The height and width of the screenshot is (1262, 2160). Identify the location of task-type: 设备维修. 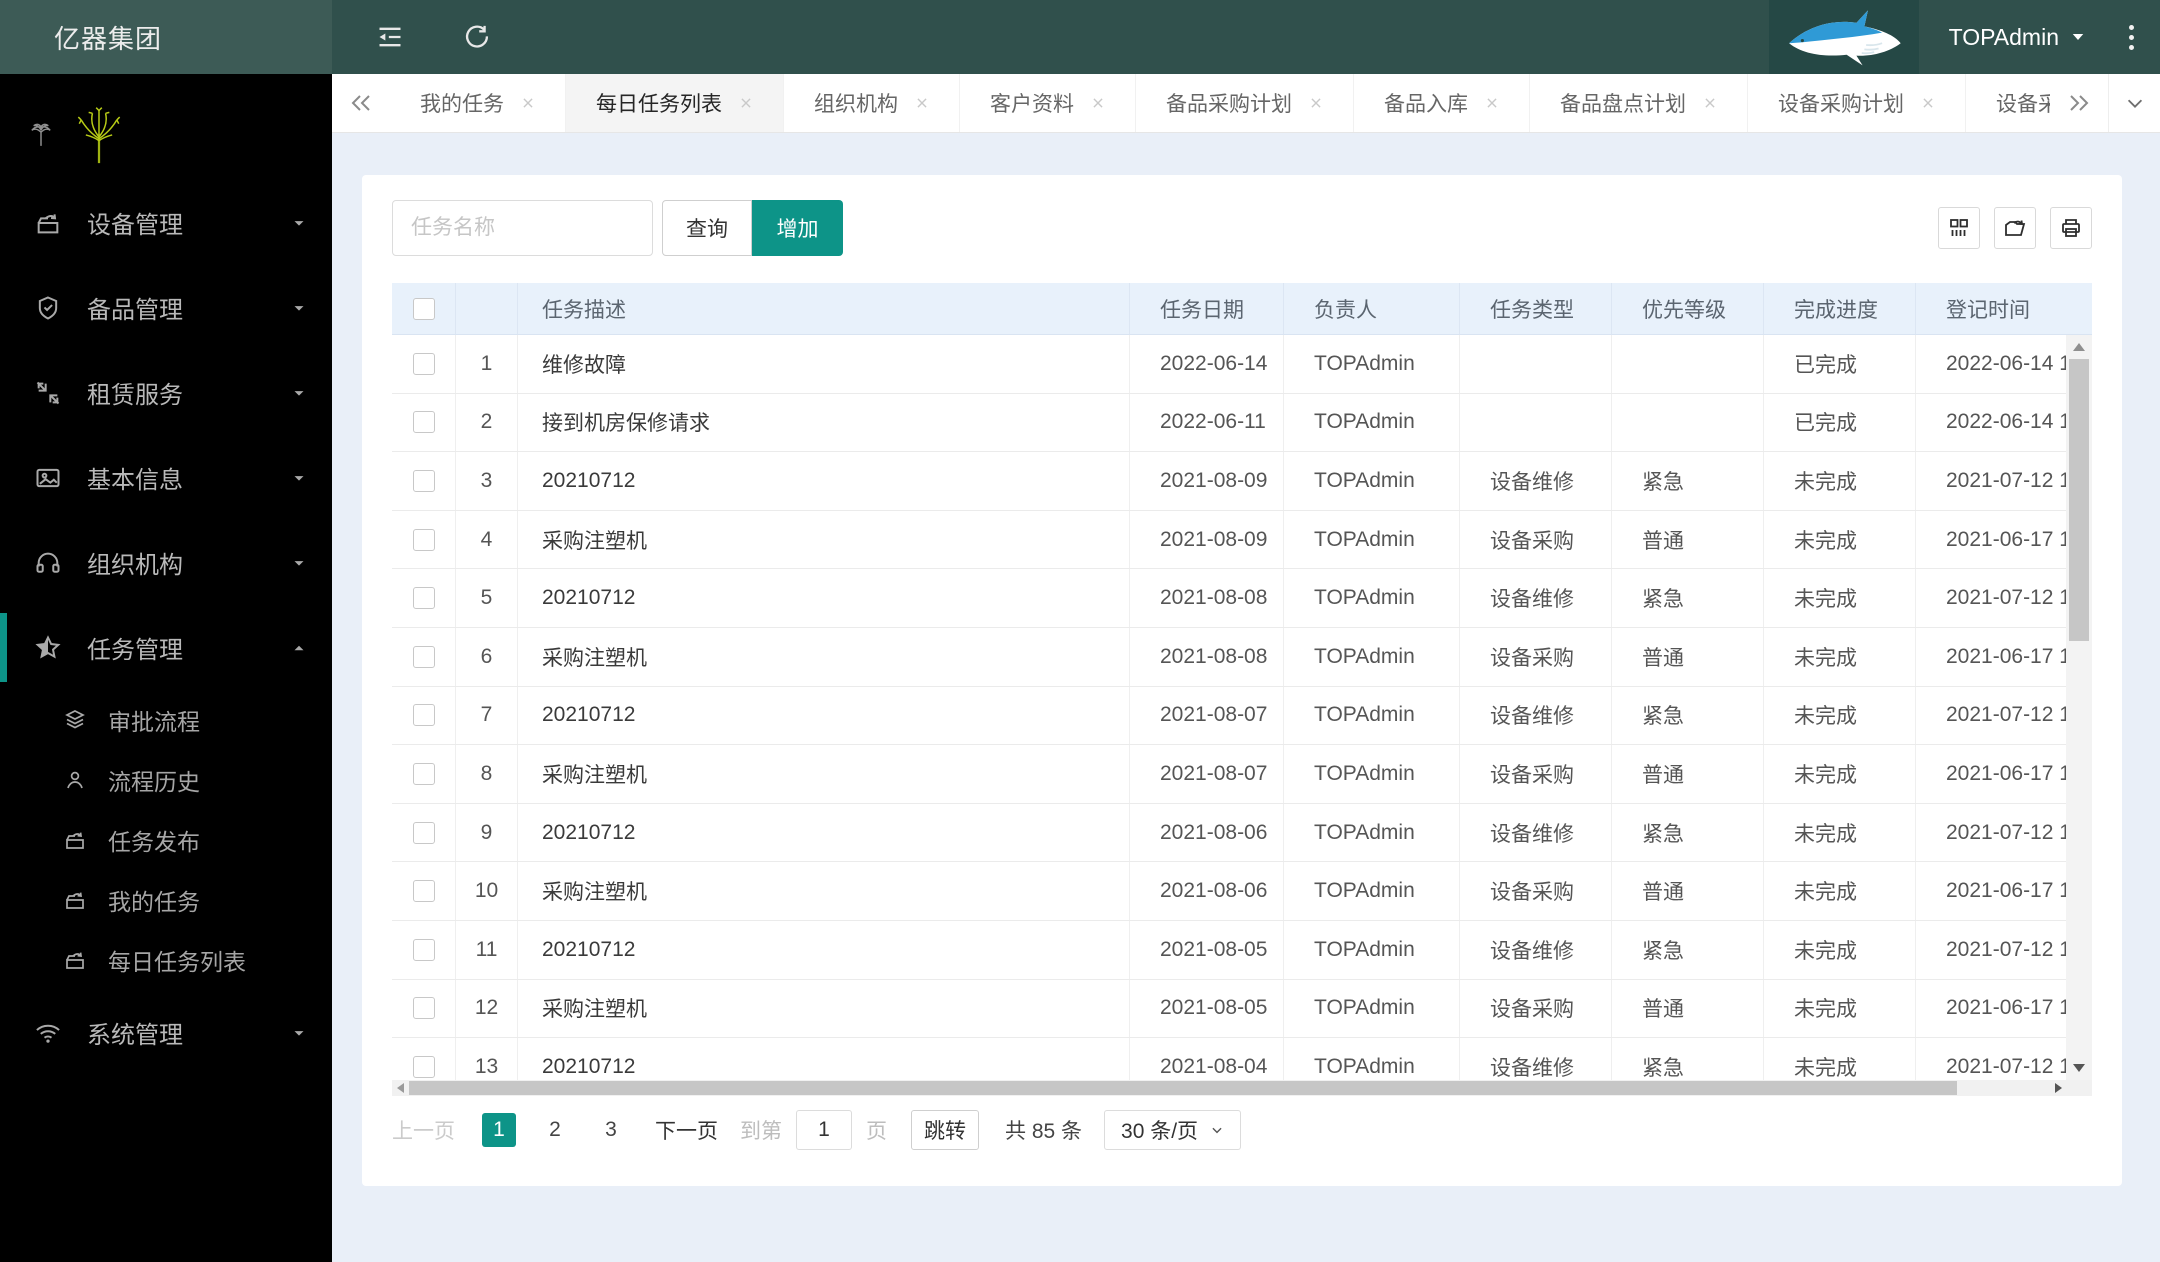
(1536, 832).